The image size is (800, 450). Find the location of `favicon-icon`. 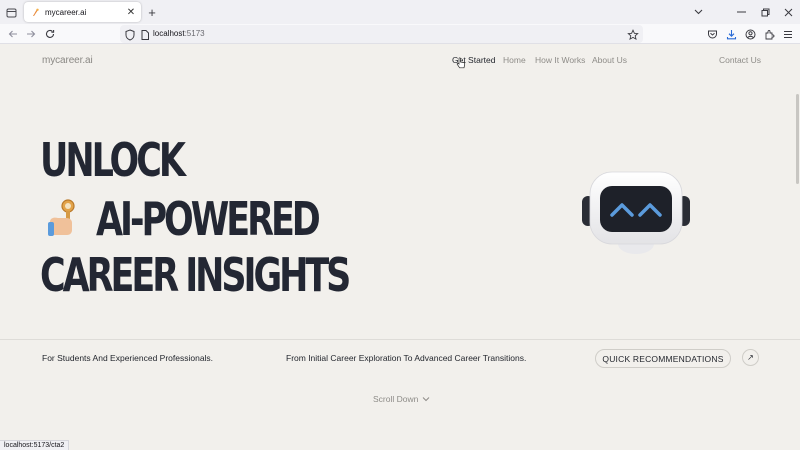

favicon-icon is located at coordinates (35, 12).